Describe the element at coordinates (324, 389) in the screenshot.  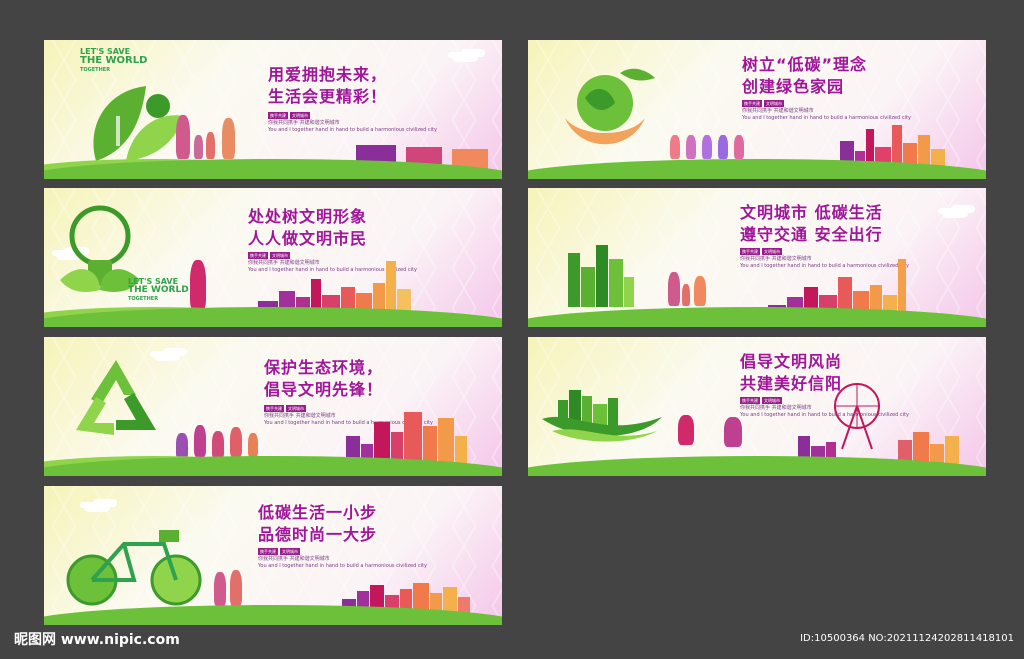
I see `headline-line-2: 倡导文明先锋！` at that location.